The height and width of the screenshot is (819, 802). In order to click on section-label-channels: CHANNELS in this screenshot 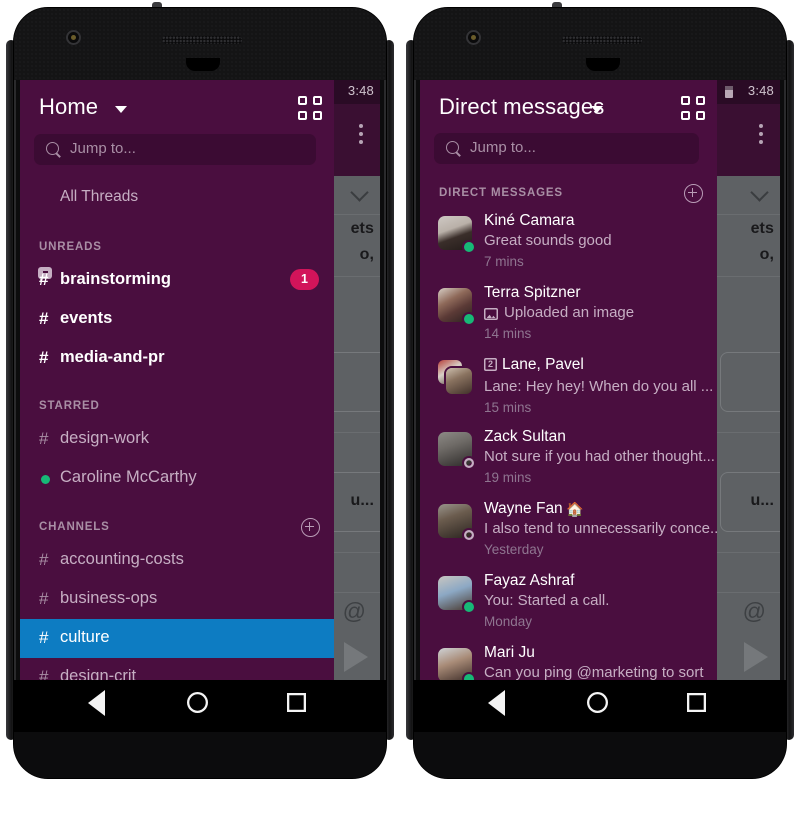, I will do `click(74, 527)`.